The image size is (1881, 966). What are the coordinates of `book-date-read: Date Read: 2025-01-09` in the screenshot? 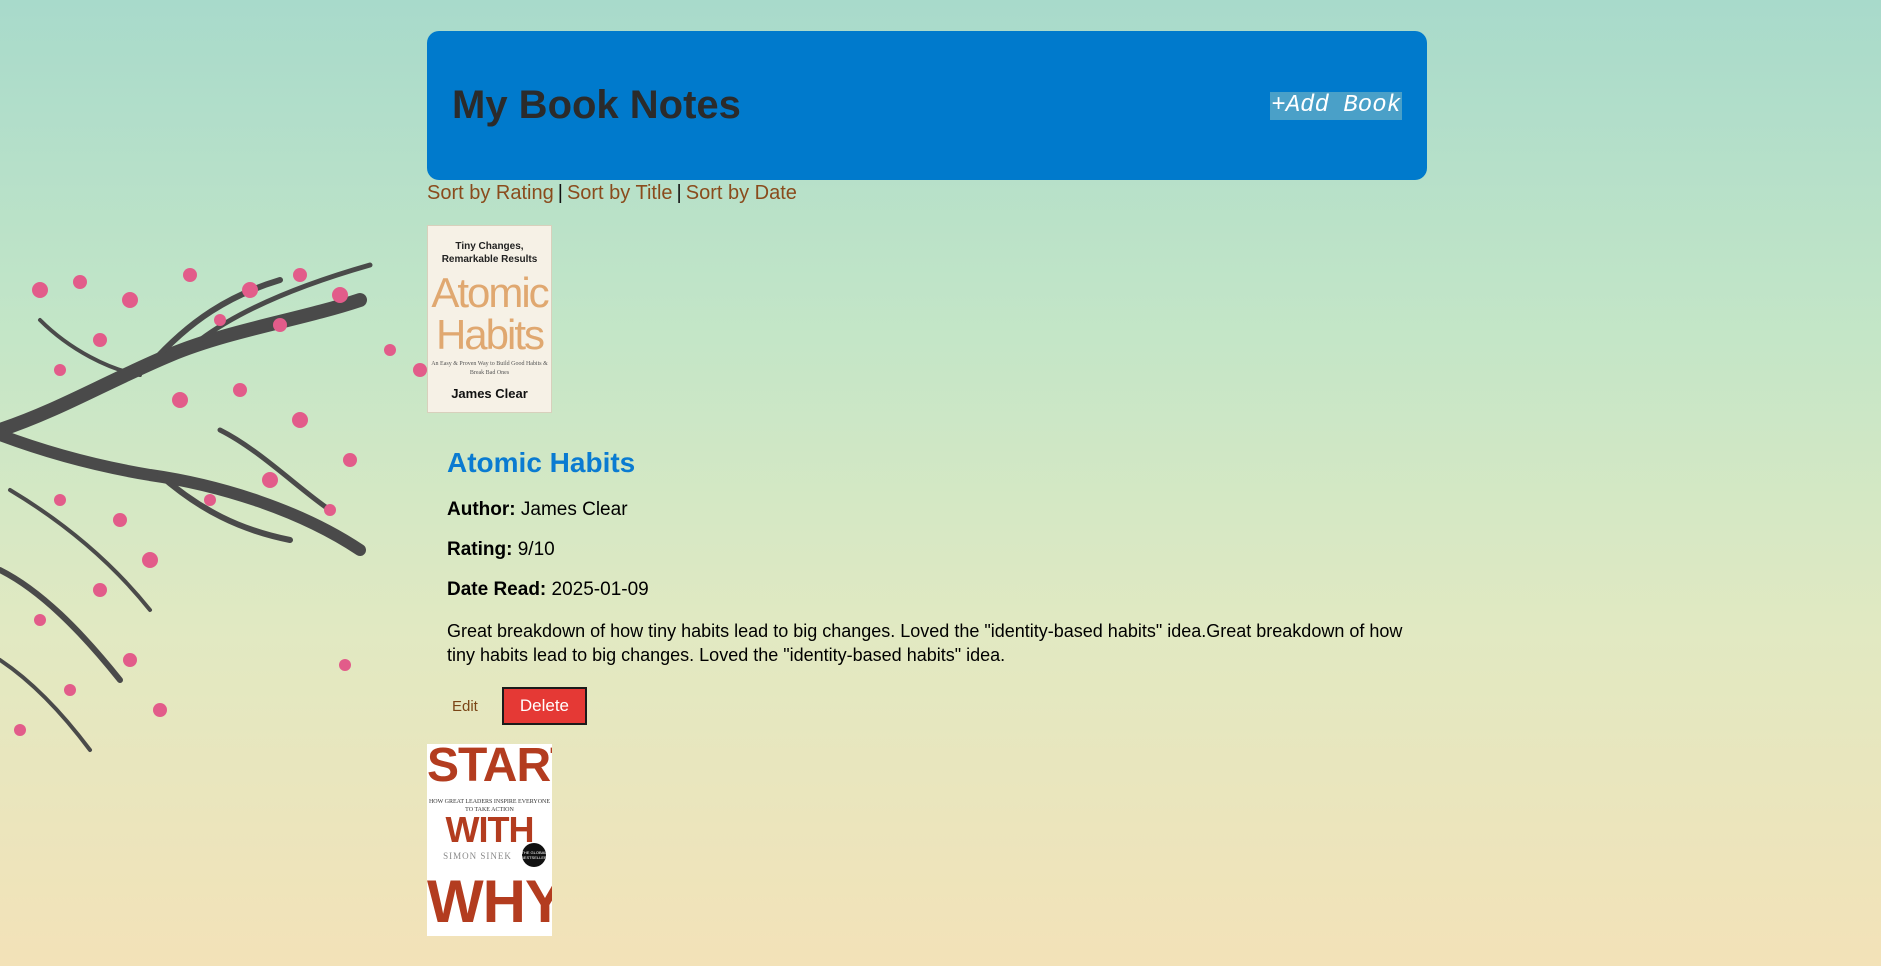 It's located at (937, 590).